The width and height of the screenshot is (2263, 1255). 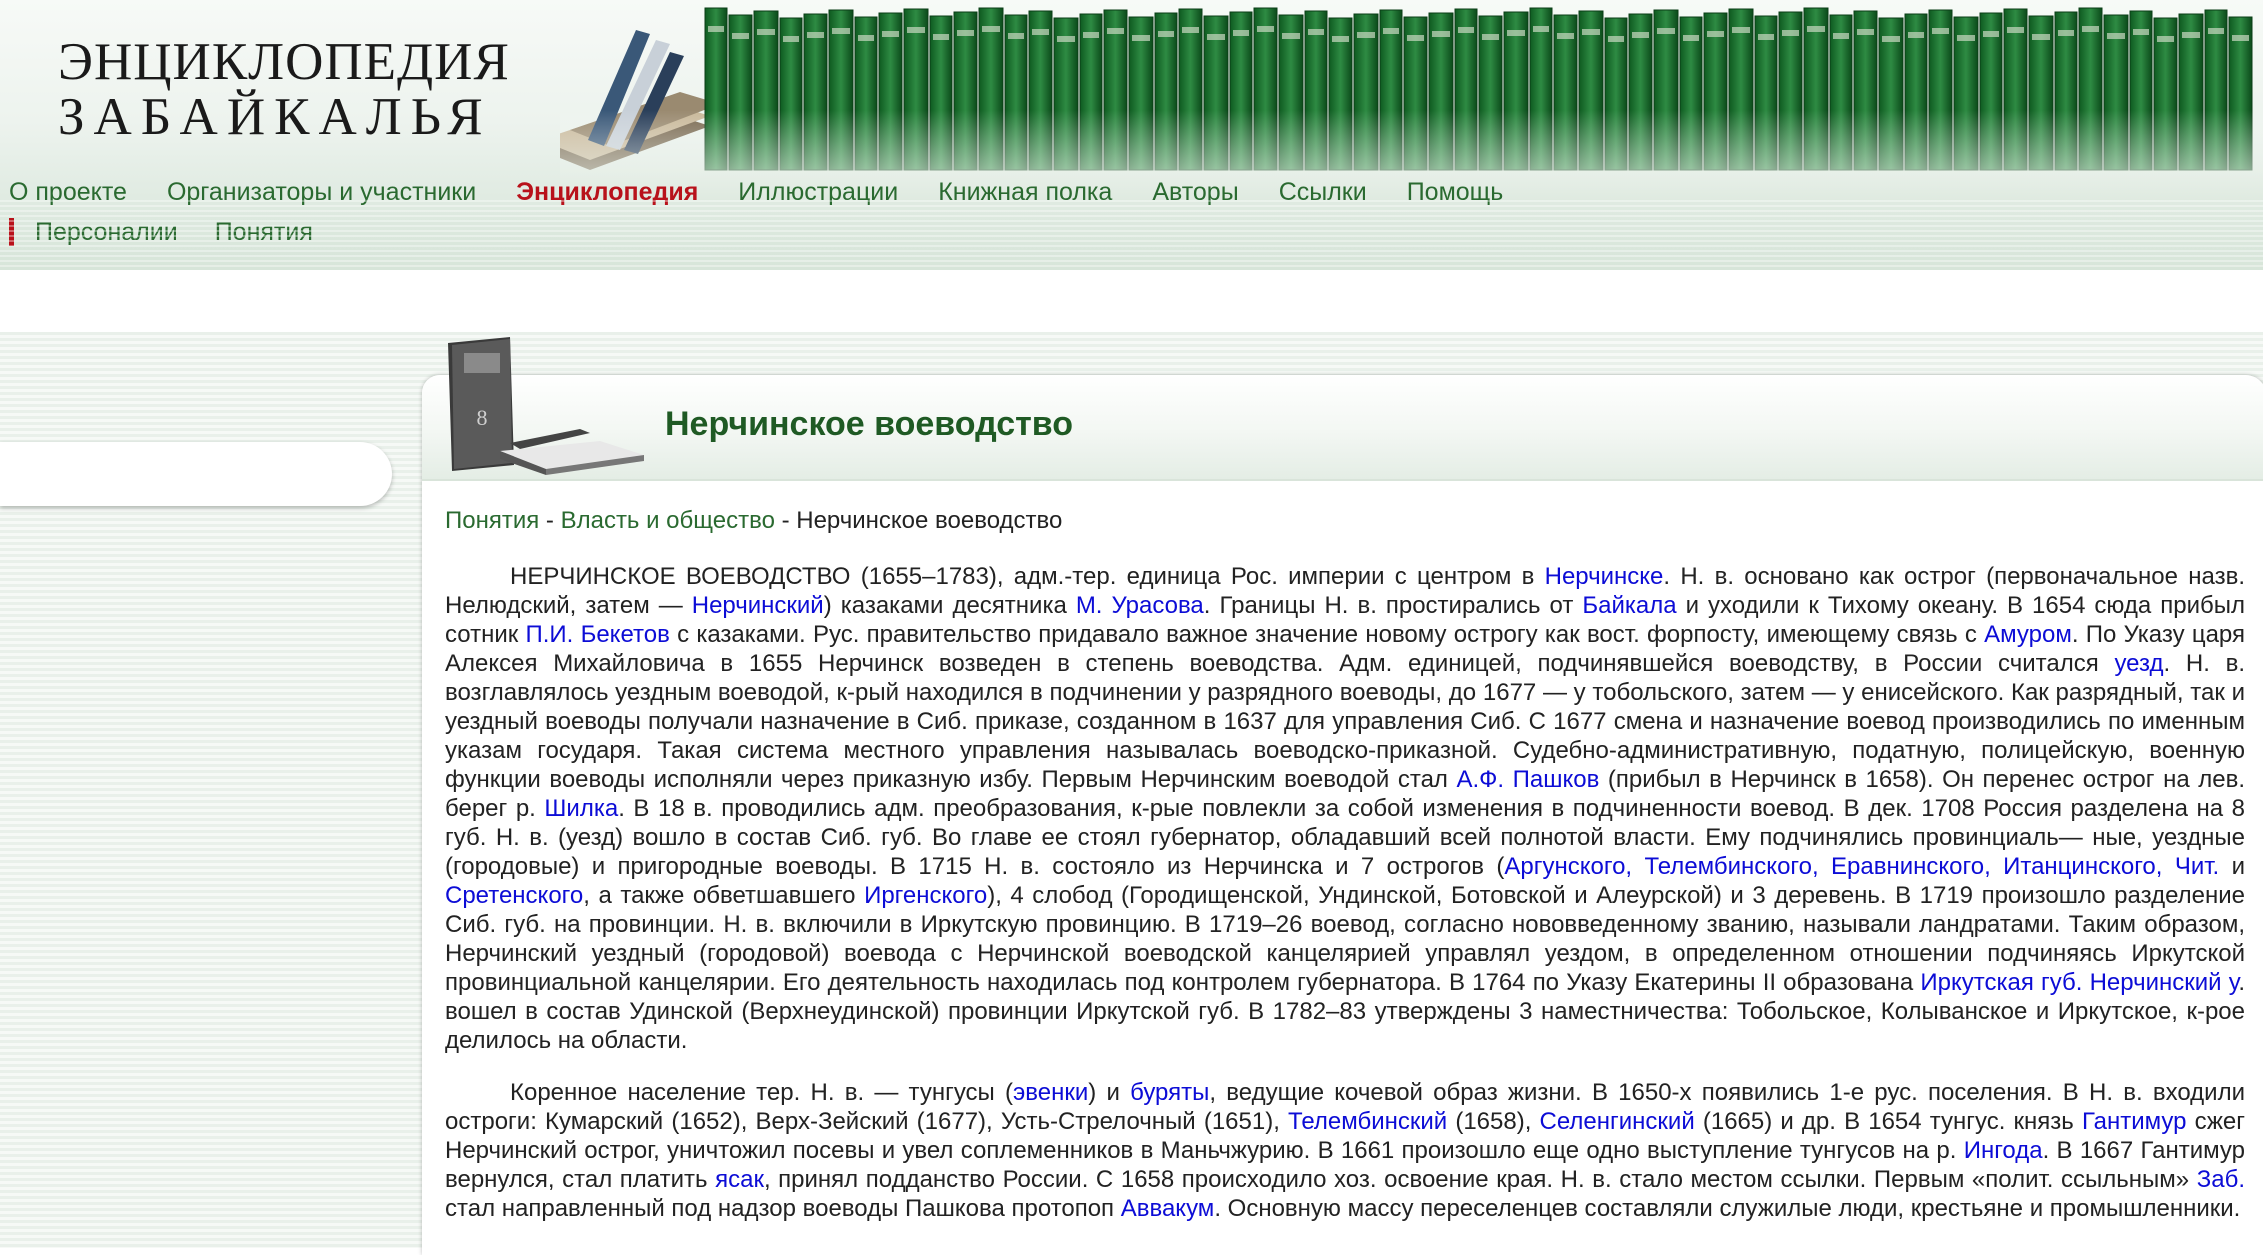 I want to click on nav-item-bookshelf: Книжная полка, so click(x=1025, y=192).